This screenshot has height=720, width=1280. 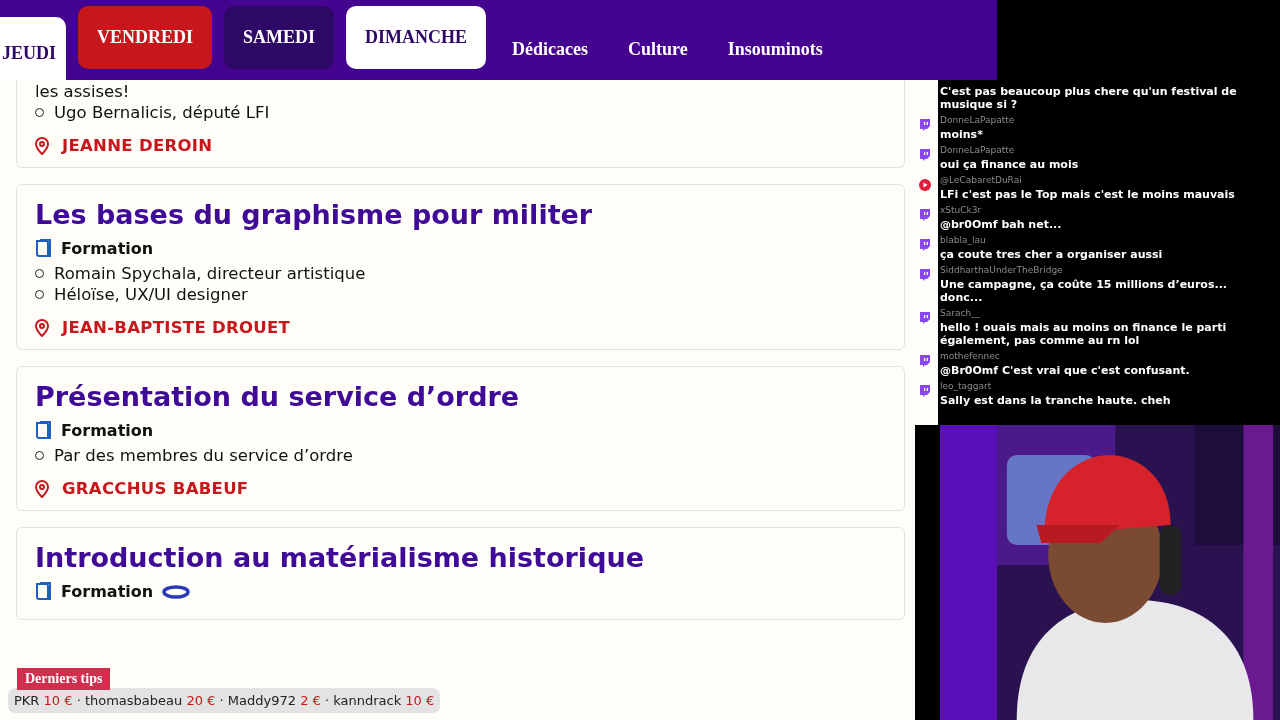 I want to click on session-title: Présentation du service d’ordre, so click(x=278, y=397).